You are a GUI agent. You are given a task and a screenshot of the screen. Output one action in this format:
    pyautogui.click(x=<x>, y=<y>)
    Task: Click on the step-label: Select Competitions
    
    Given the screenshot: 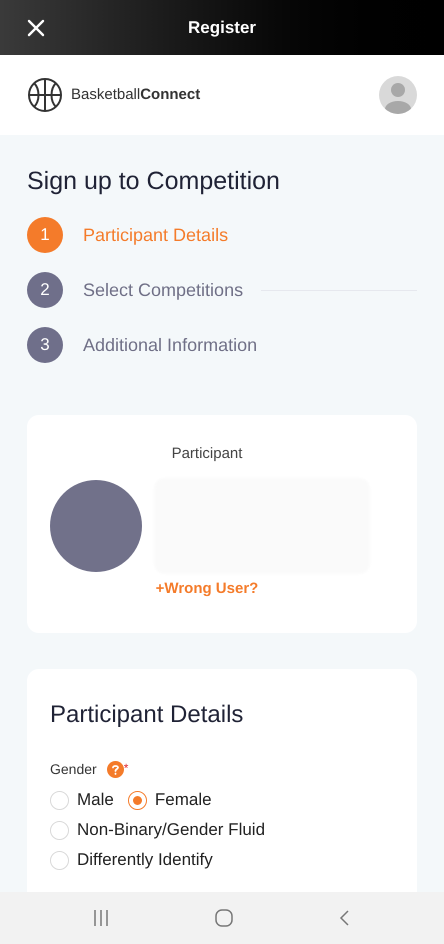 What is the action you would take?
    pyautogui.click(x=163, y=290)
    